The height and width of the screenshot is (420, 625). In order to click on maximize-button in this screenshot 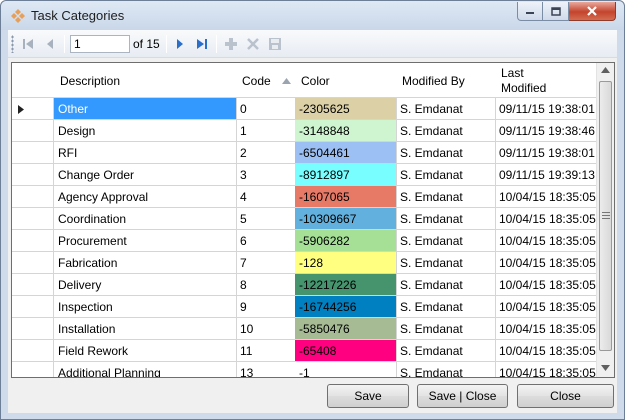, I will do `click(556, 11)`.